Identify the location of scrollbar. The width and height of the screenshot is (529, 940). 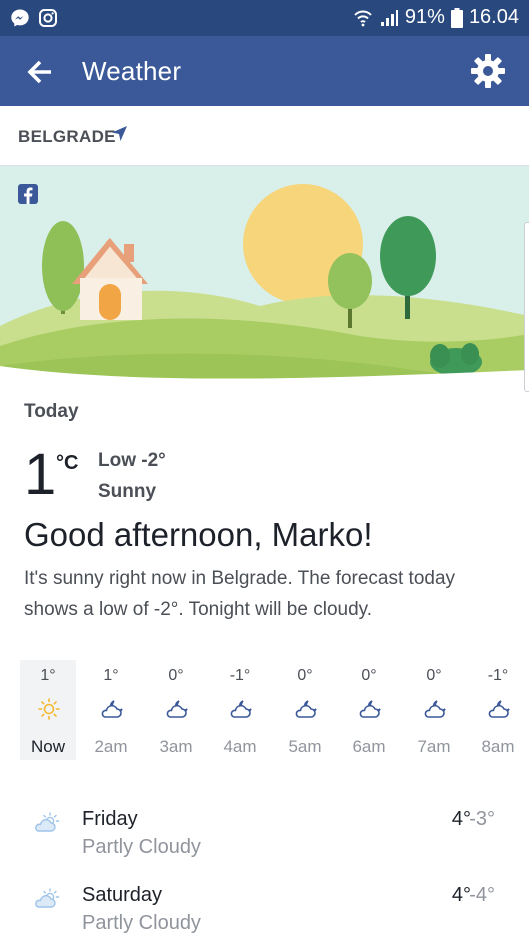
(526, 307).